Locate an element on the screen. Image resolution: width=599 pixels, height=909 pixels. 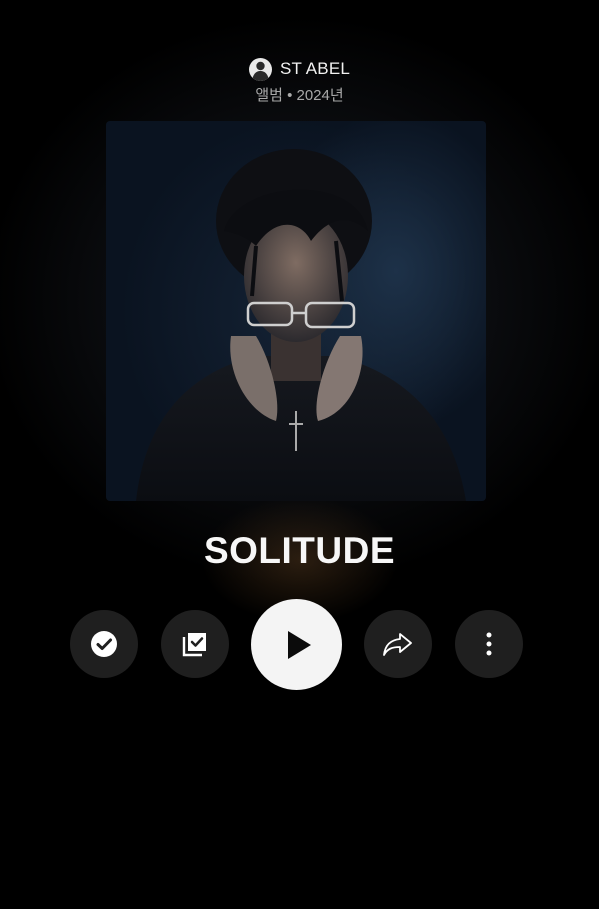
play-button is located at coordinates (296, 644).